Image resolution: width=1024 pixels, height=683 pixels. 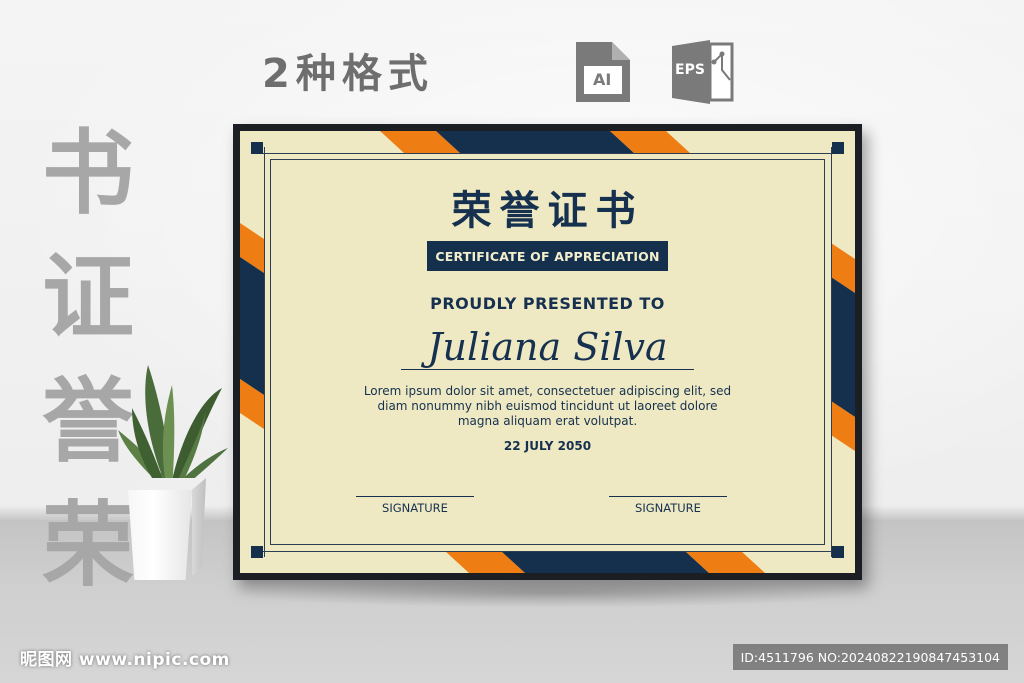 What do you see at coordinates (125, 660) in the screenshot?
I see `site-watermark: 昵图网 www.nipic.com` at bounding box center [125, 660].